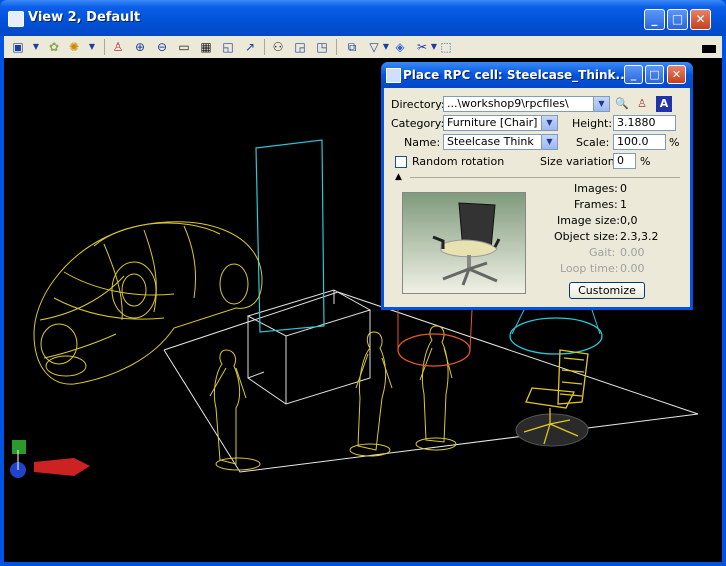 This screenshot has height=566, width=726. What do you see at coordinates (645, 161) in the screenshot?
I see `size-variation-unit: %` at bounding box center [645, 161].